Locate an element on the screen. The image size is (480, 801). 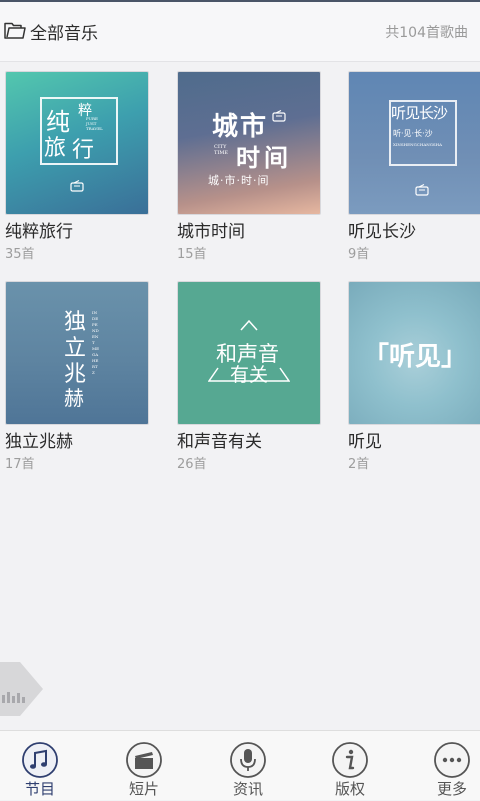
cover-subtitle-text: CITY TIME is located at coordinates (221, 150).